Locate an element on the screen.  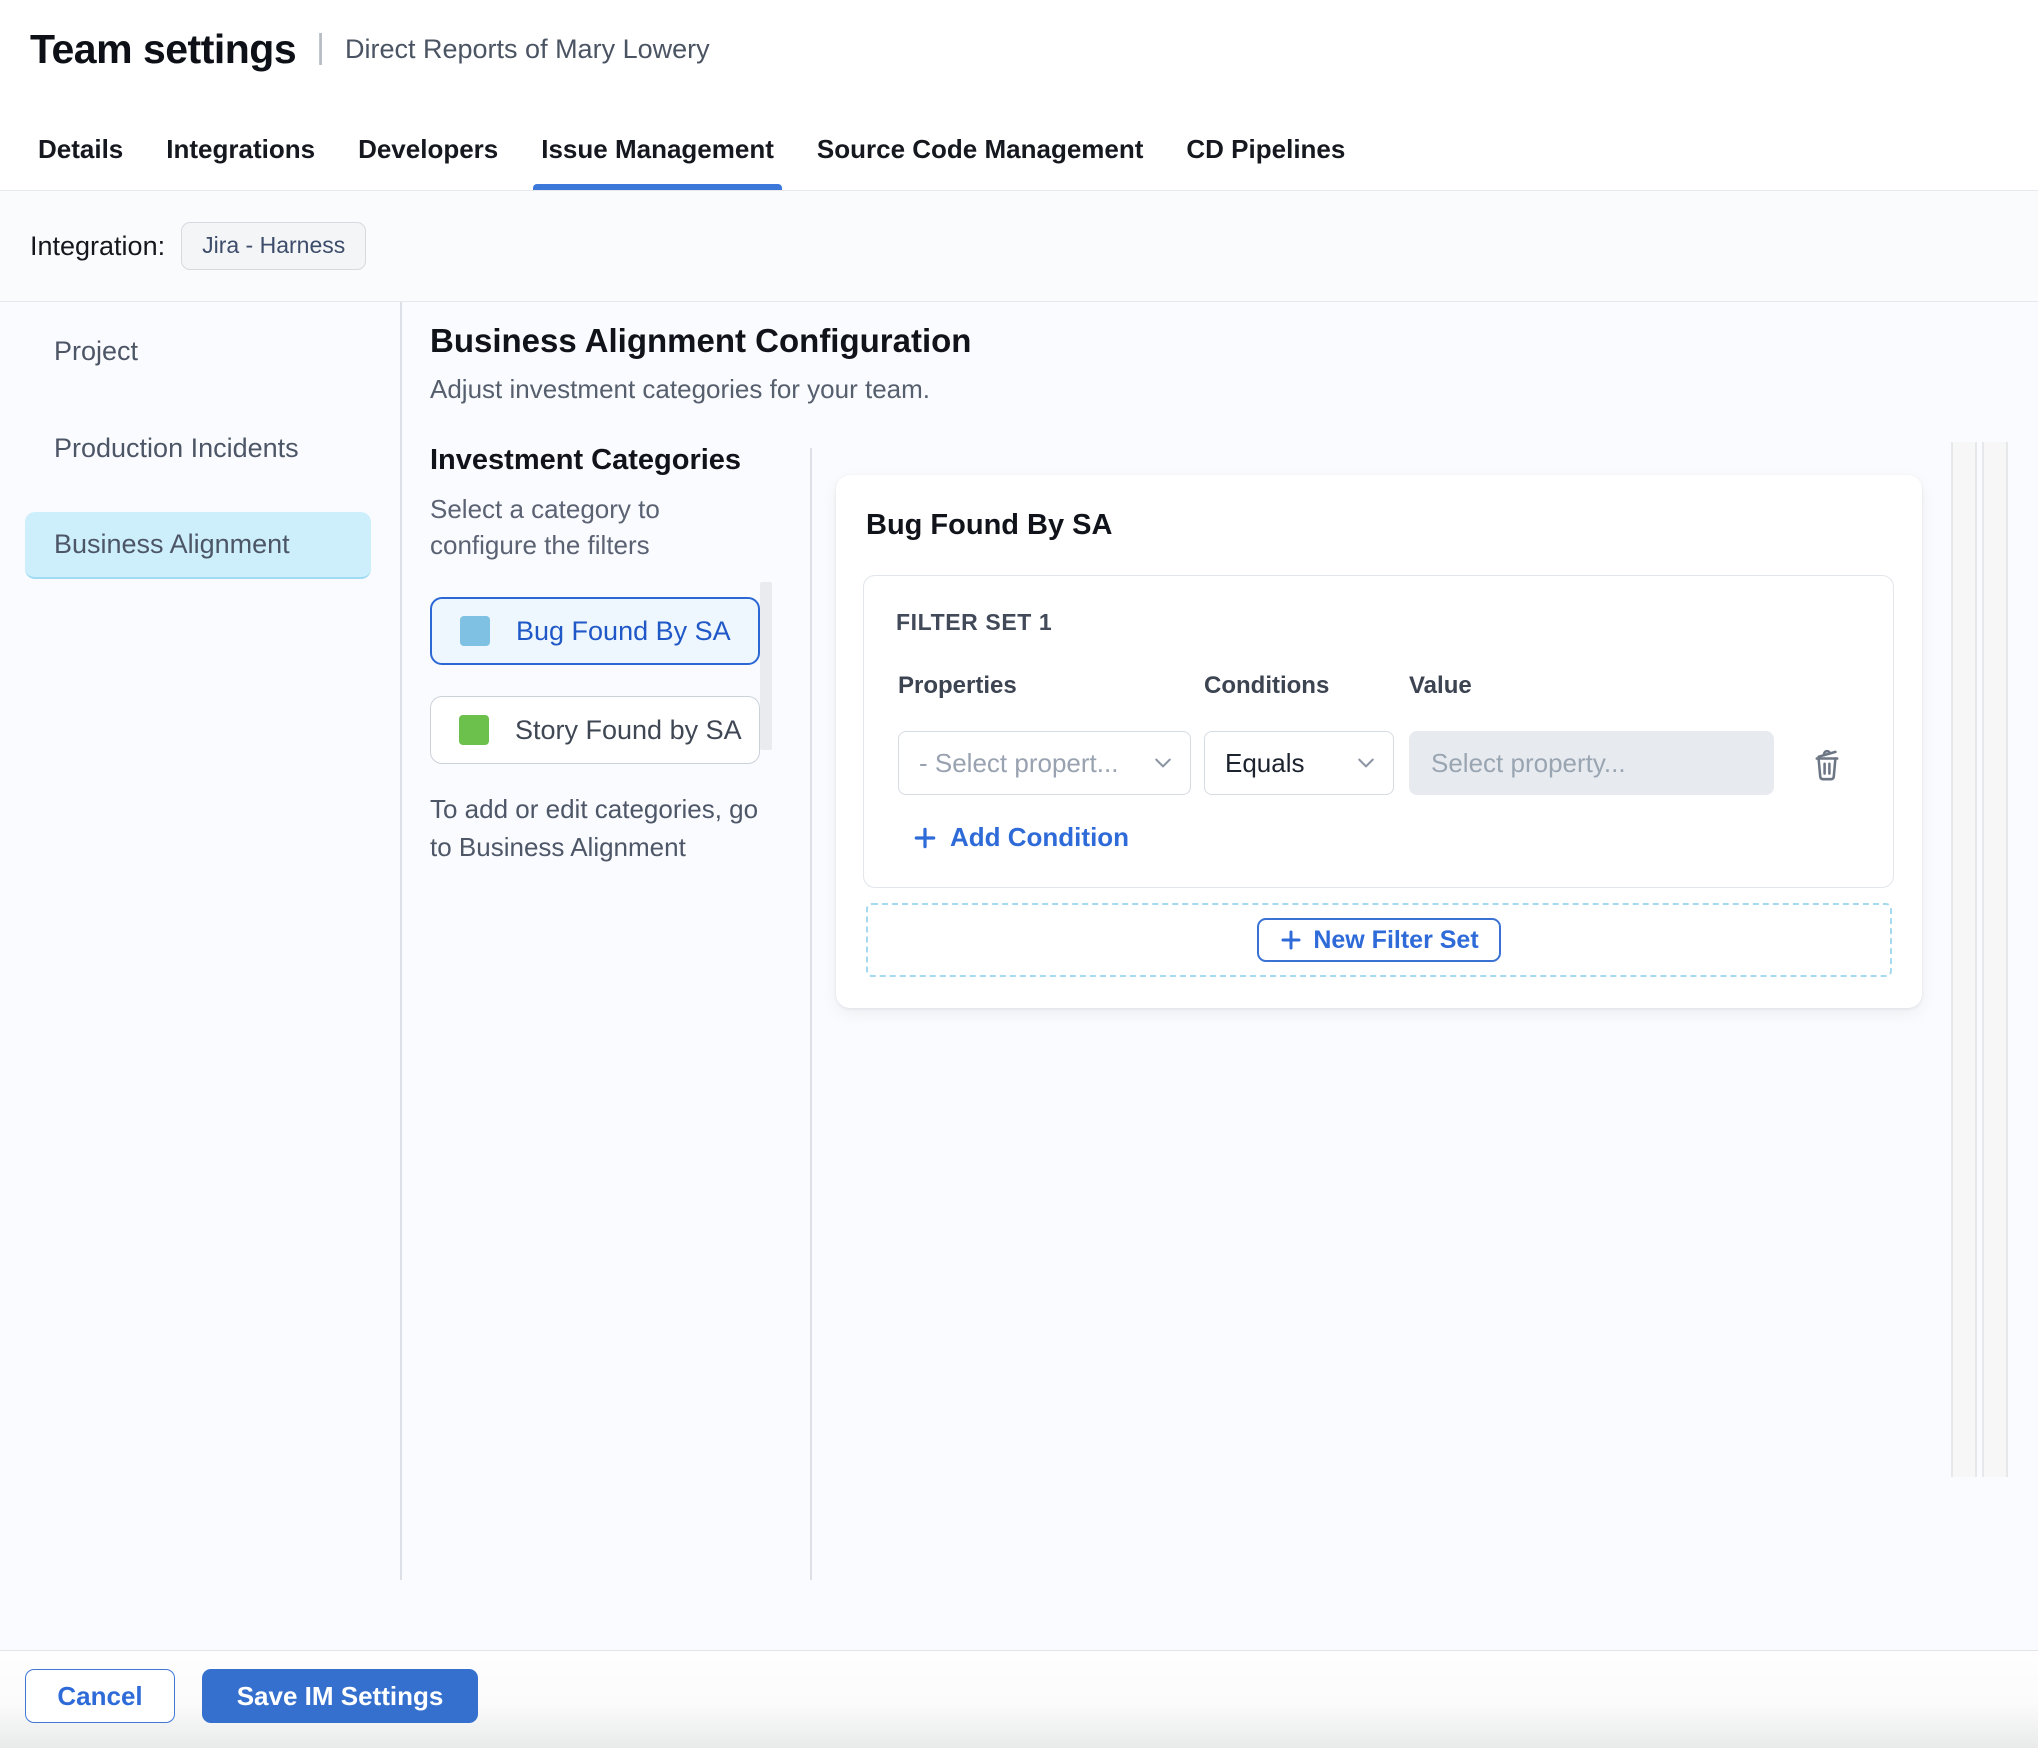
trash-icon is located at coordinates (1827, 763).